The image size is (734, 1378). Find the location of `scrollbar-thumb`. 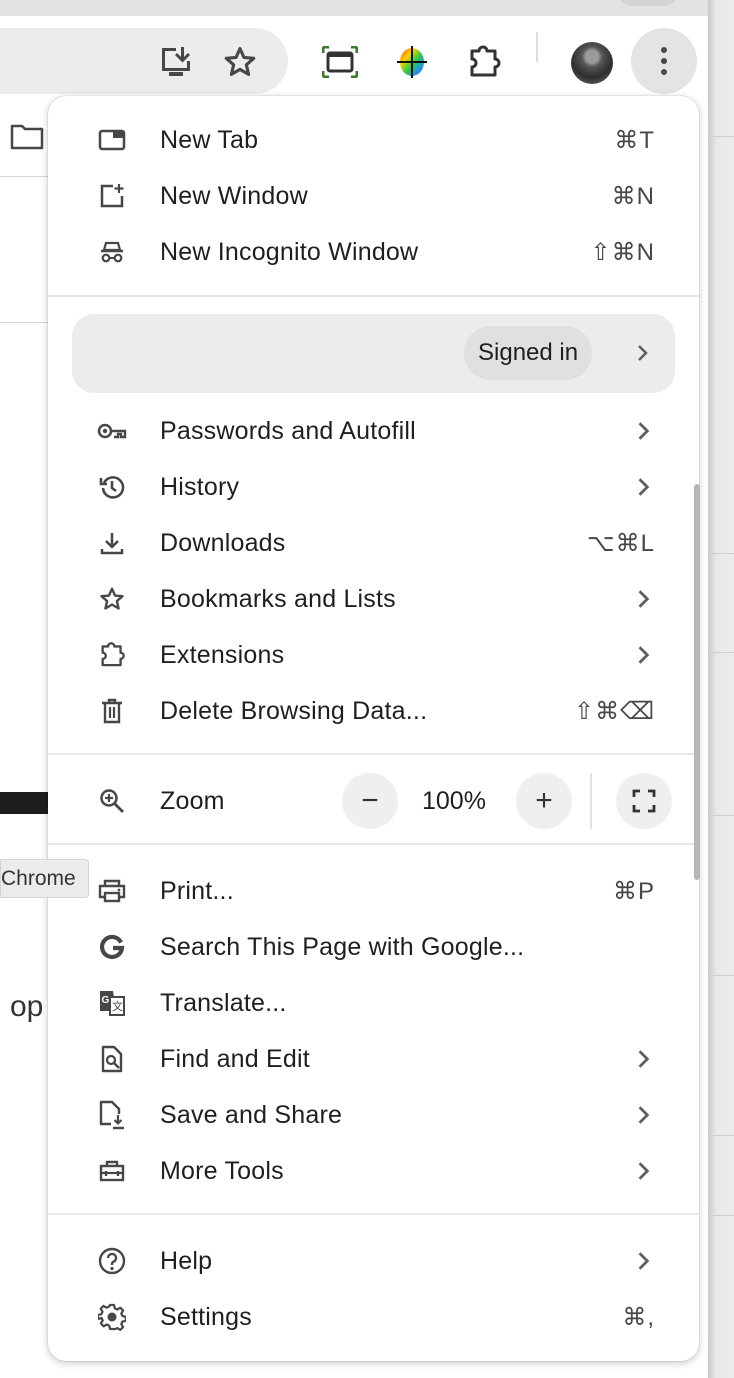

scrollbar-thumb is located at coordinates (697, 682).